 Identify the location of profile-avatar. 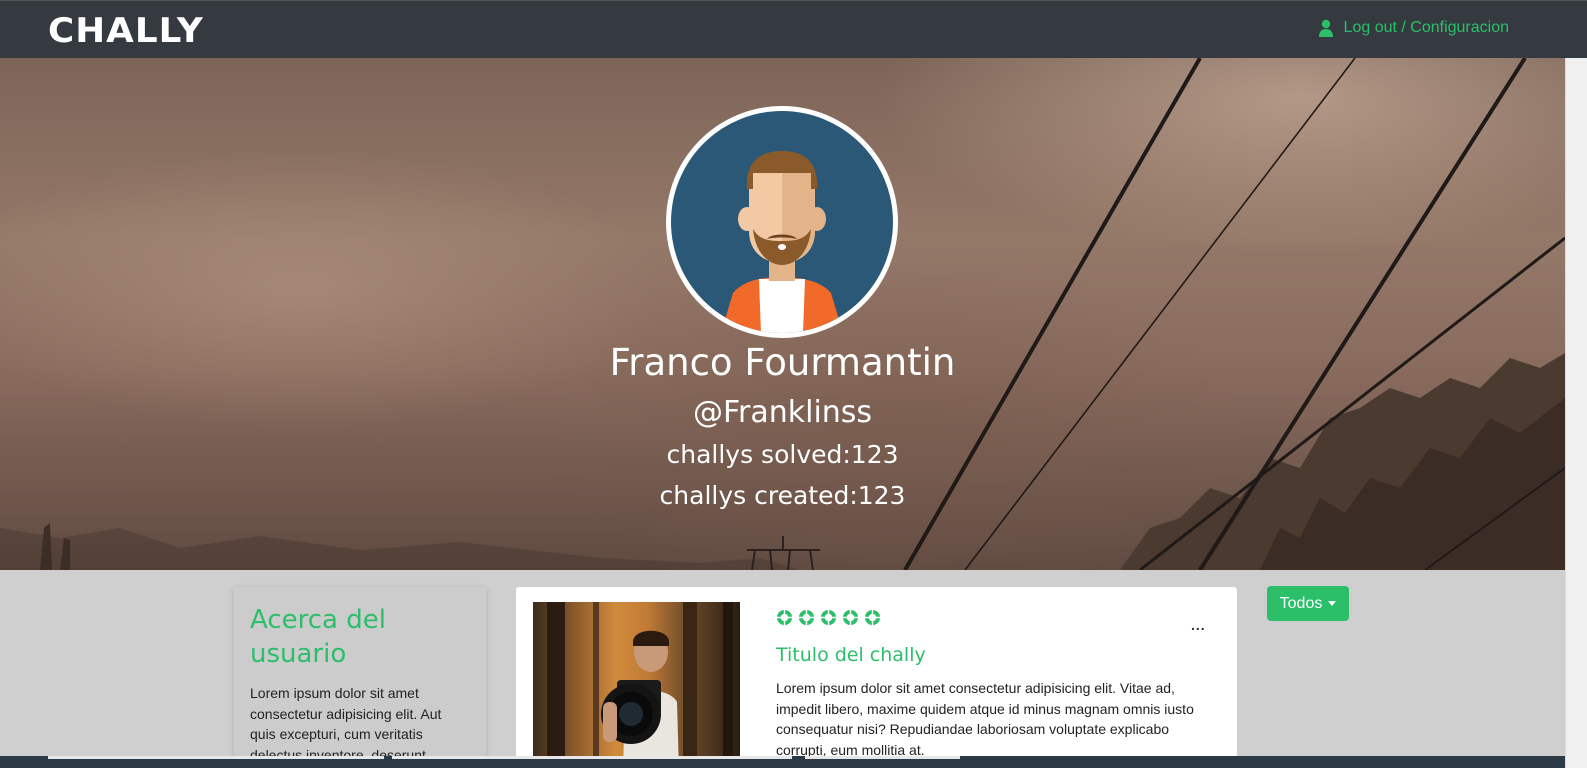
(782, 222).